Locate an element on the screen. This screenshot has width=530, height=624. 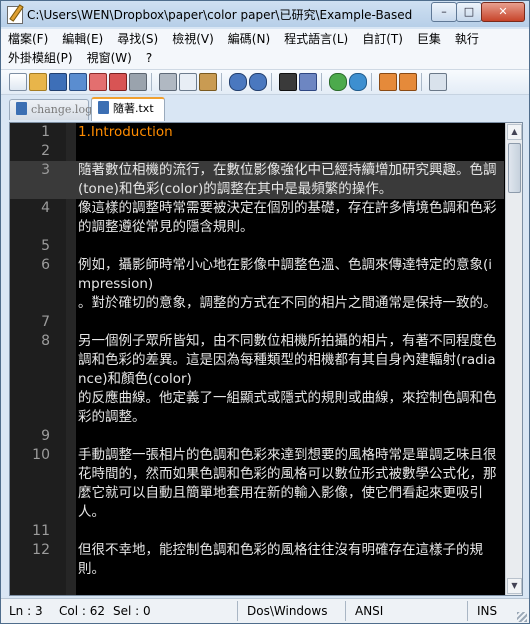
status-column: Col : 62 is located at coordinates (82, 611).